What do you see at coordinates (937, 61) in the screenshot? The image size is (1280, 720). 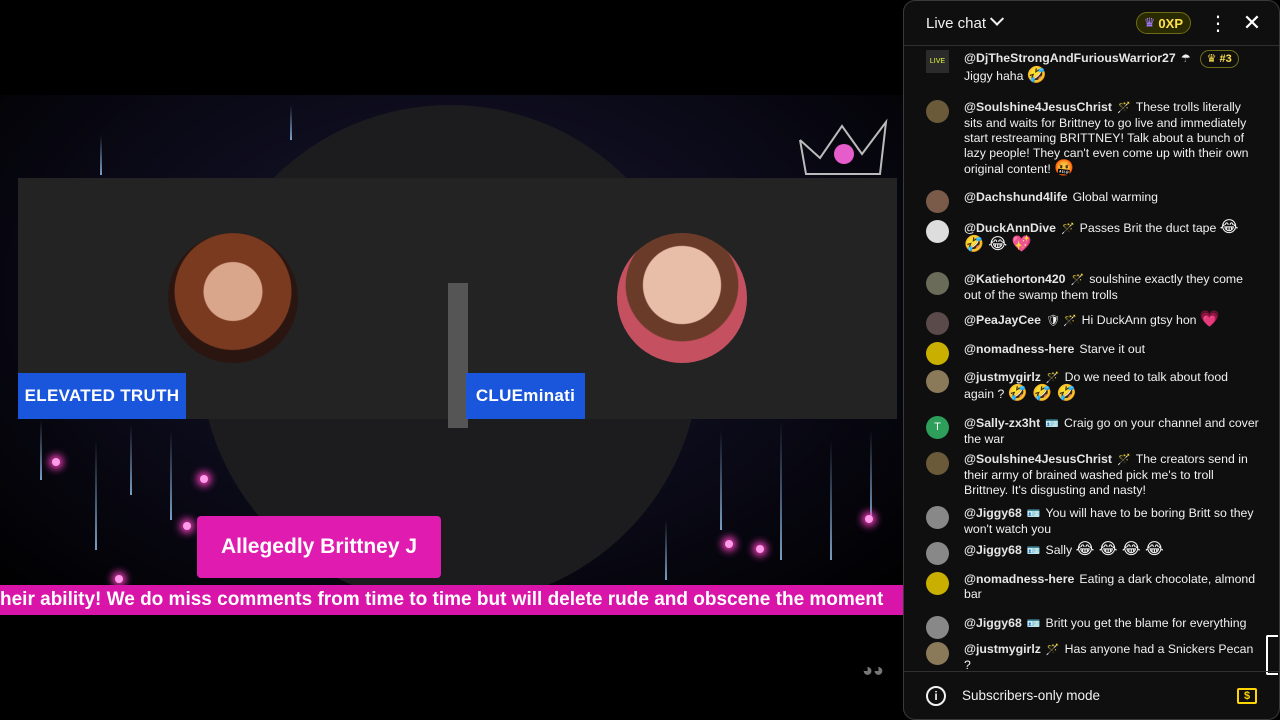 I see `avatar: LIVE` at bounding box center [937, 61].